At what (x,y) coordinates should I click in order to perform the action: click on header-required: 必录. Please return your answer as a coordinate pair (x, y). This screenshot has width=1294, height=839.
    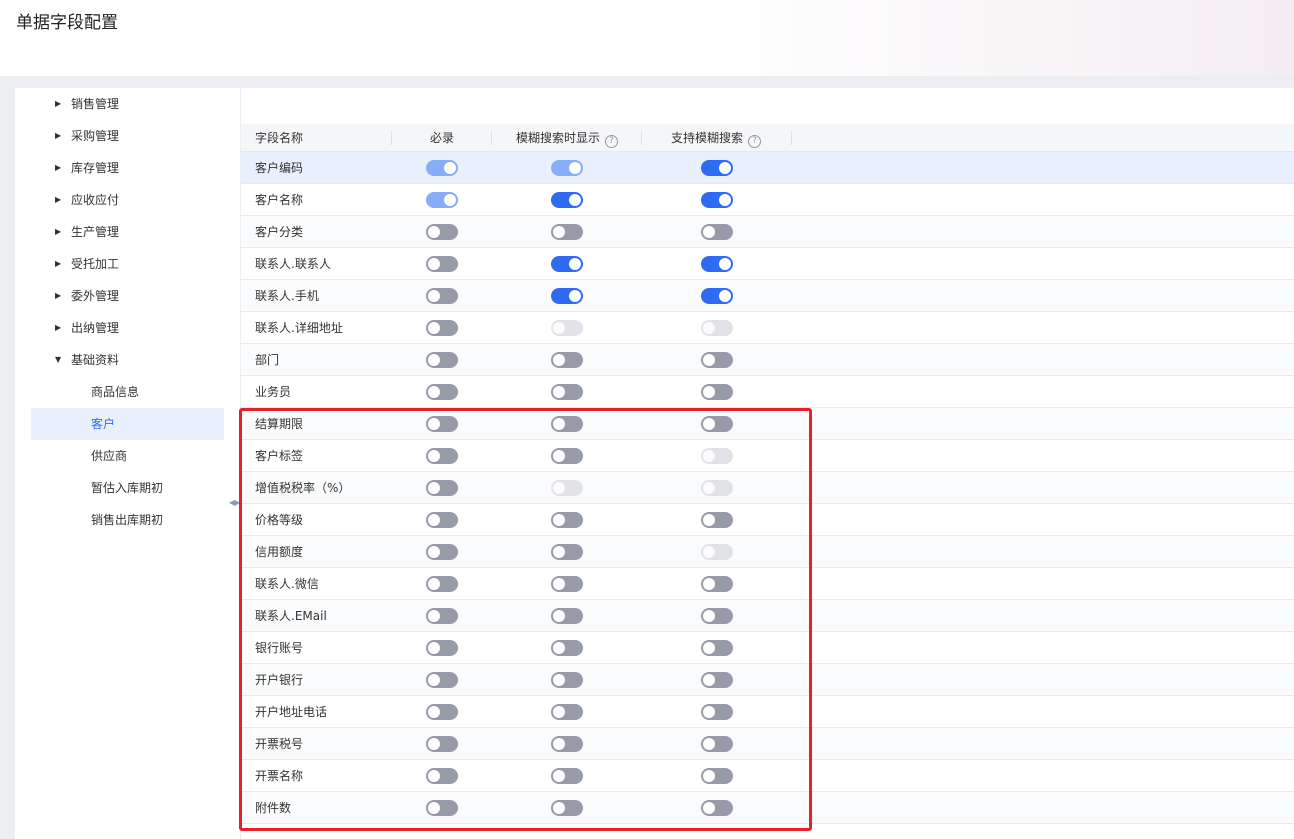
    Looking at the image, I should click on (442, 138).